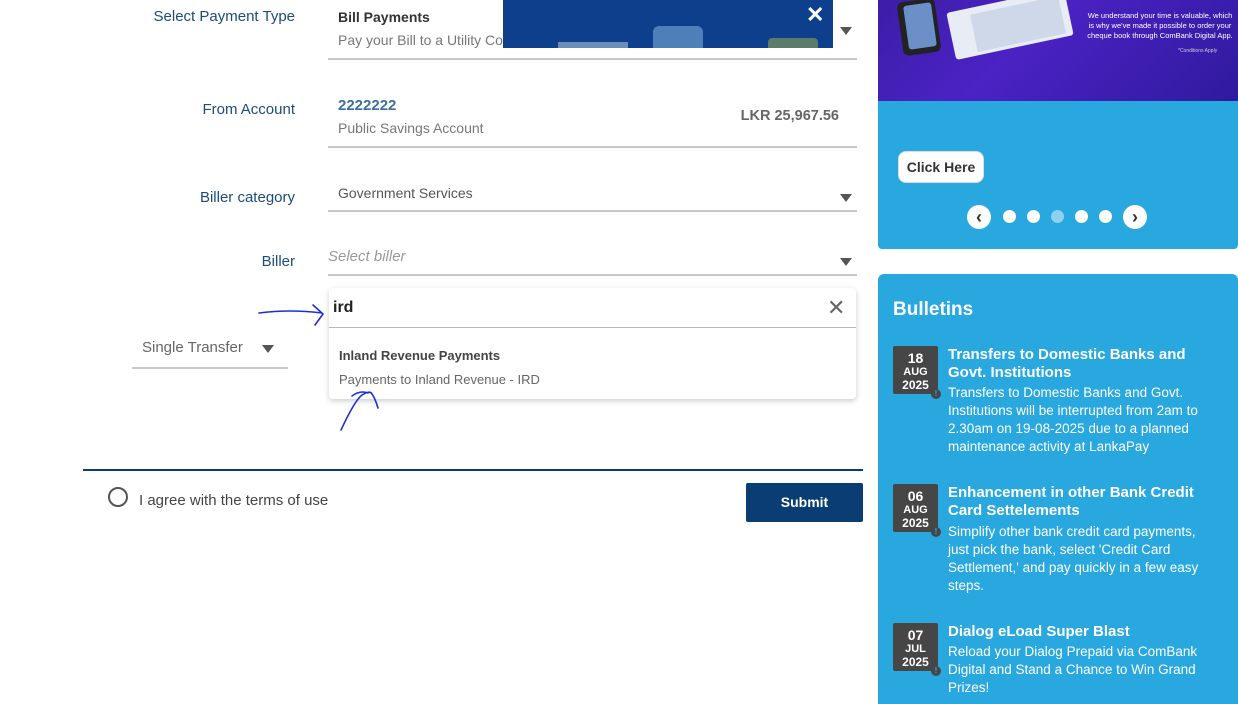 The image size is (1238, 704). Describe the element at coordinates (473, 470) in the screenshot. I see `form-divider` at that location.